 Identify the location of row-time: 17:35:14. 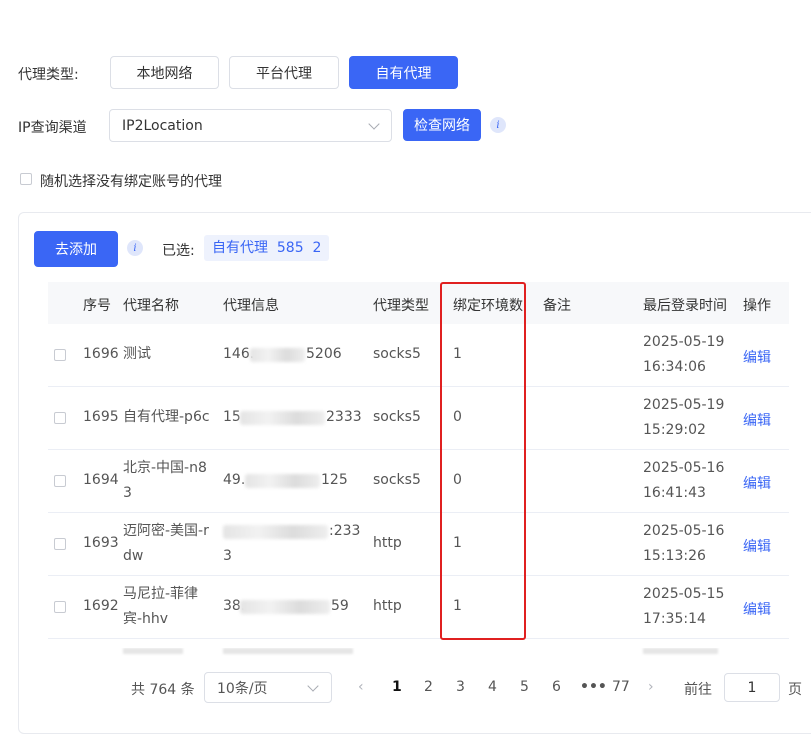
(674, 619).